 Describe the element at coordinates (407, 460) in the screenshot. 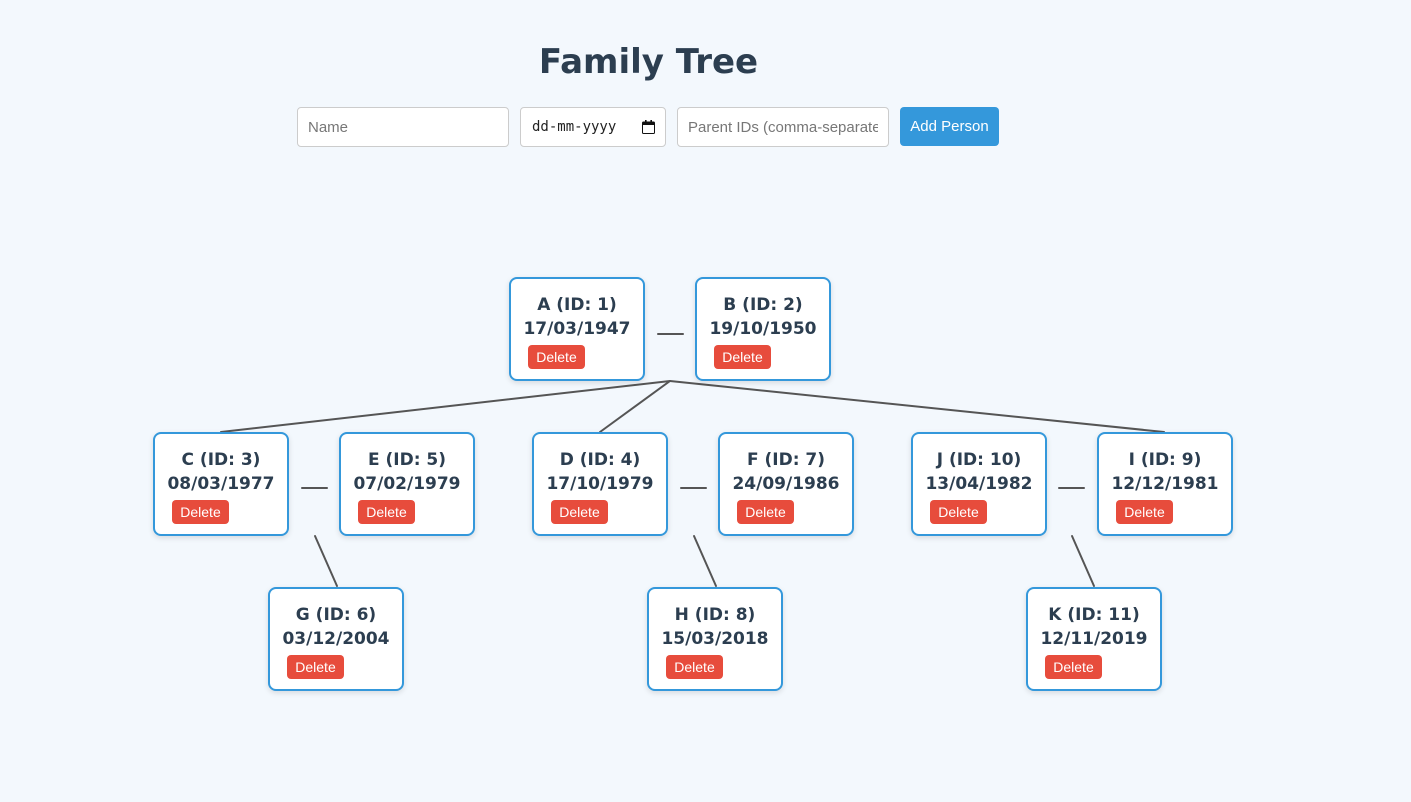

I see `person-name: E (ID: 5)` at that location.